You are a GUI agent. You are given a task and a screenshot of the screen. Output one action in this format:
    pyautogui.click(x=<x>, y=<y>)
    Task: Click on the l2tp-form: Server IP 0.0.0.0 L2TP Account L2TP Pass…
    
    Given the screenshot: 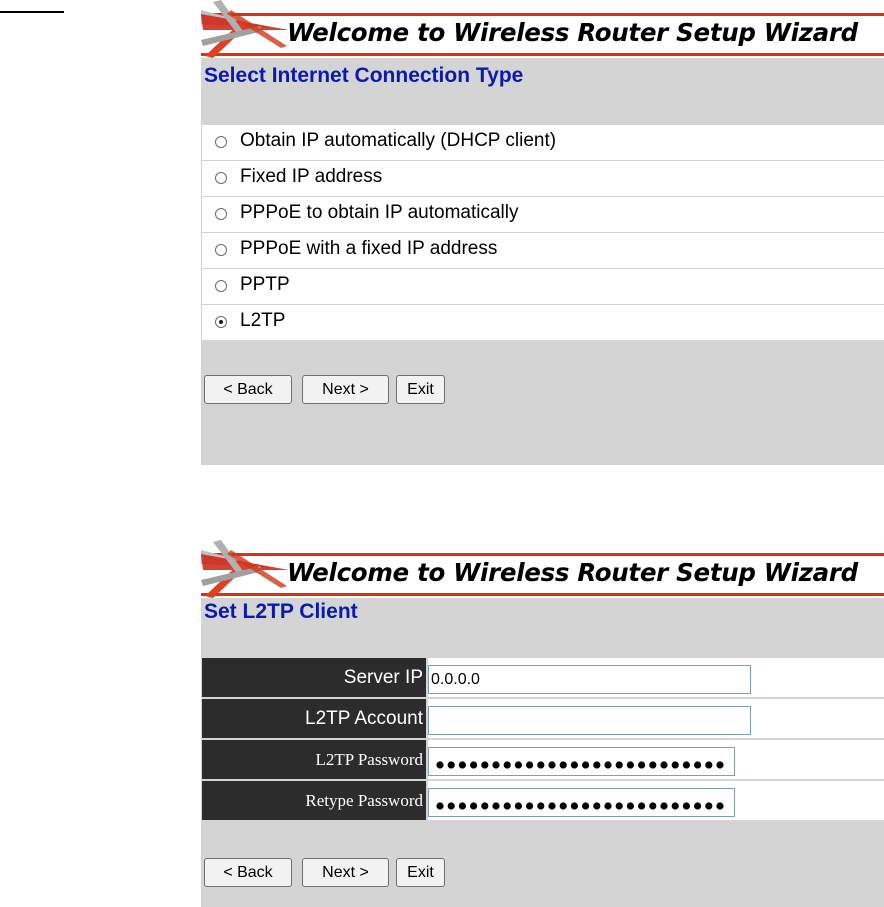 What is the action you would take?
    pyautogui.click(x=543, y=740)
    